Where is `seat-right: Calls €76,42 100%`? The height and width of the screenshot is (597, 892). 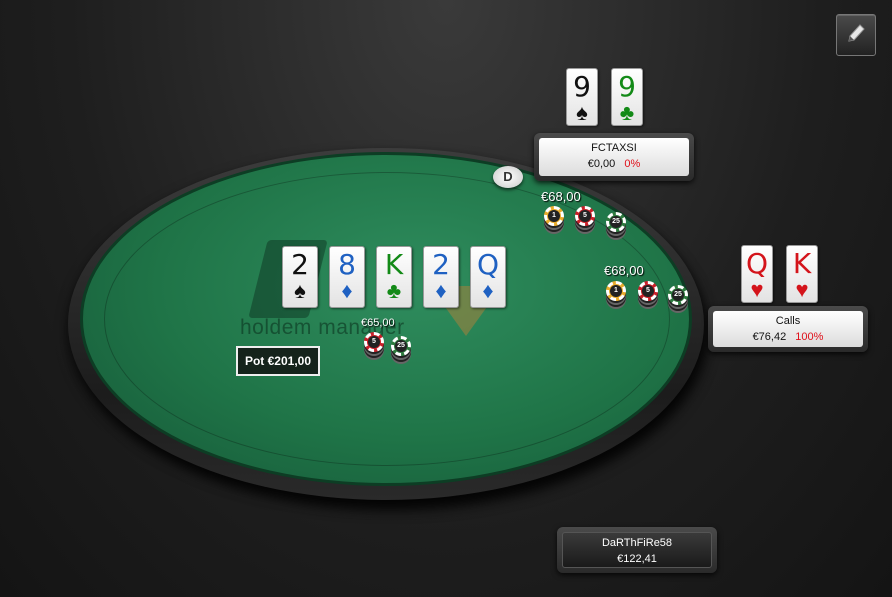
seat-right: Calls €76,42 100% is located at coordinates (788, 329).